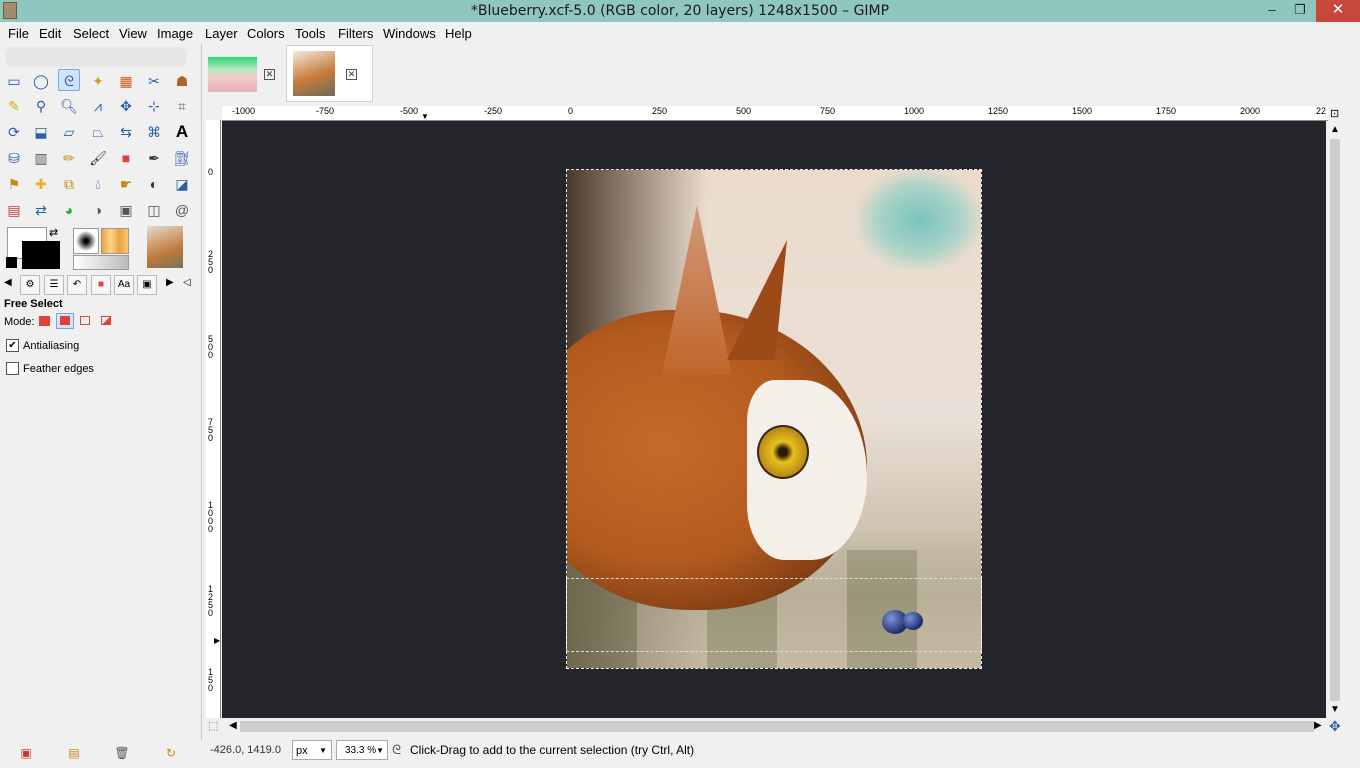  What do you see at coordinates (126, 184) in the screenshot?
I see `smudge-icon: ☛` at bounding box center [126, 184].